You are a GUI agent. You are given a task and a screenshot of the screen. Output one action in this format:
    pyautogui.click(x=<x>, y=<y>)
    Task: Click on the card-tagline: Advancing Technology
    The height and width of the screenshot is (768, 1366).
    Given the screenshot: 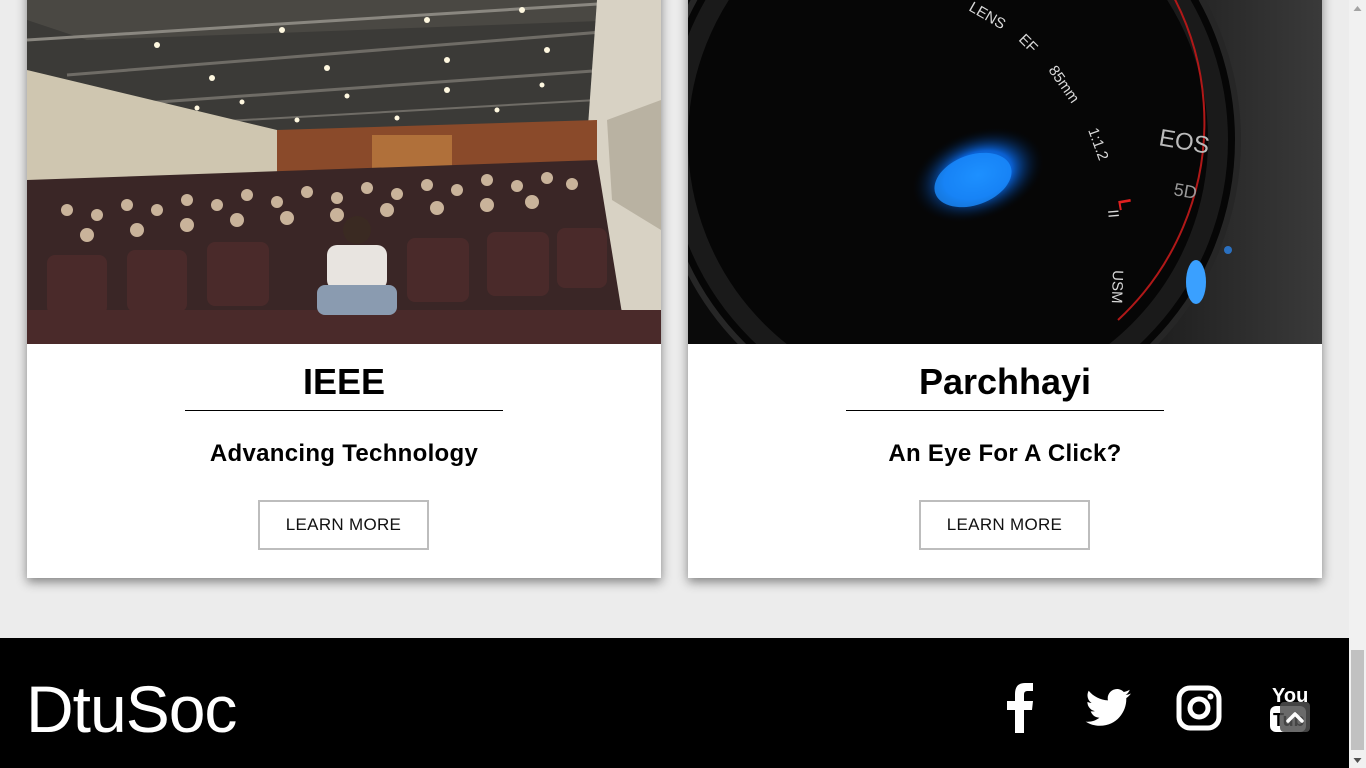 What is the action you would take?
    pyautogui.click(x=344, y=453)
    